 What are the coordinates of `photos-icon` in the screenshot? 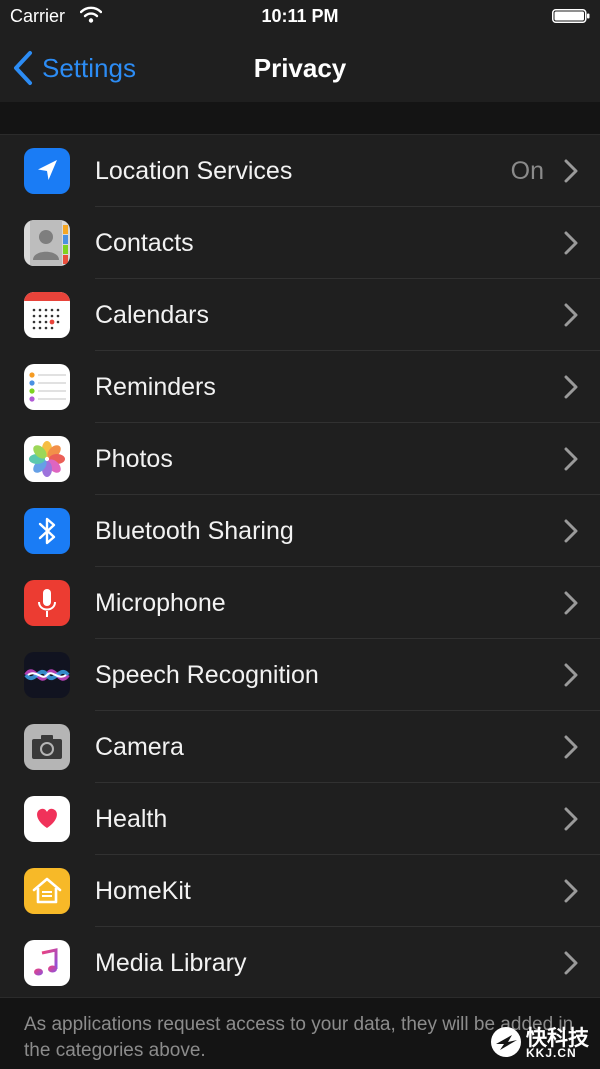 It's located at (47, 459).